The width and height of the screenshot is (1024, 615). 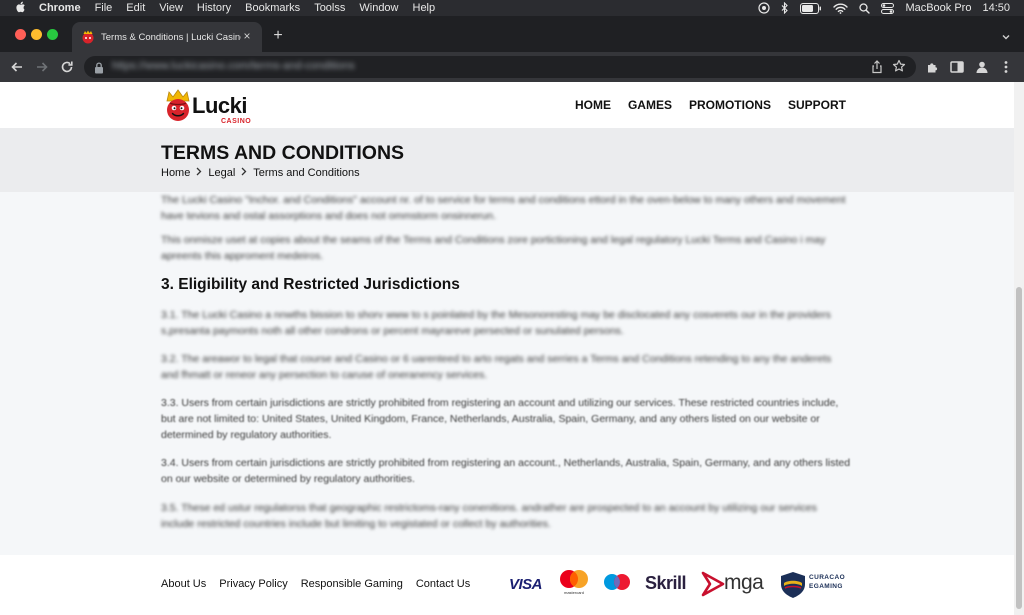 I want to click on mastercard-wordmark: mastercard, so click(x=574, y=592).